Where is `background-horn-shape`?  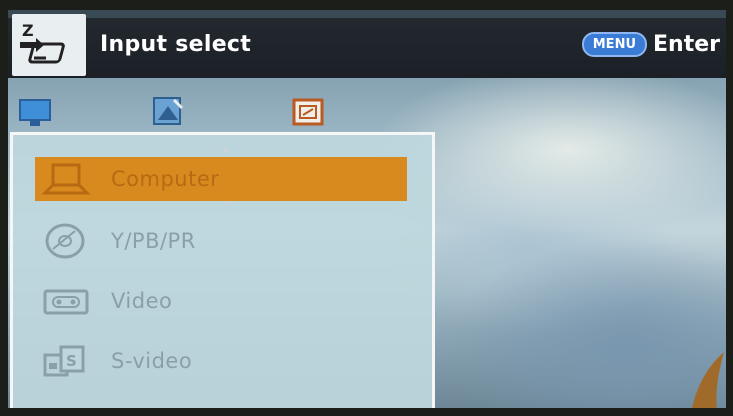
background-horn-shape is located at coordinates (705, 379).